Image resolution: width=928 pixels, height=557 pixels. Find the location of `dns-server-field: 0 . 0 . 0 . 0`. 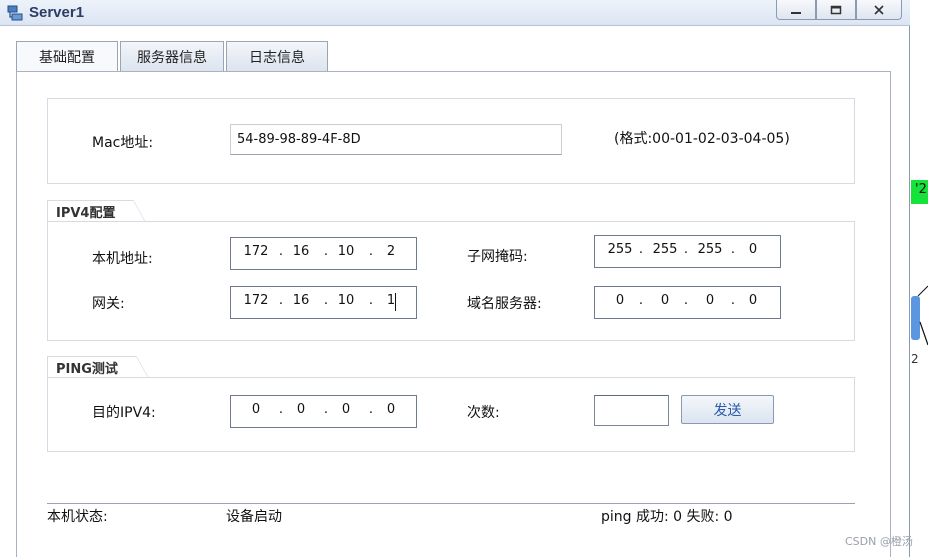

dns-server-field: 0 . 0 . 0 . 0 is located at coordinates (687, 302).